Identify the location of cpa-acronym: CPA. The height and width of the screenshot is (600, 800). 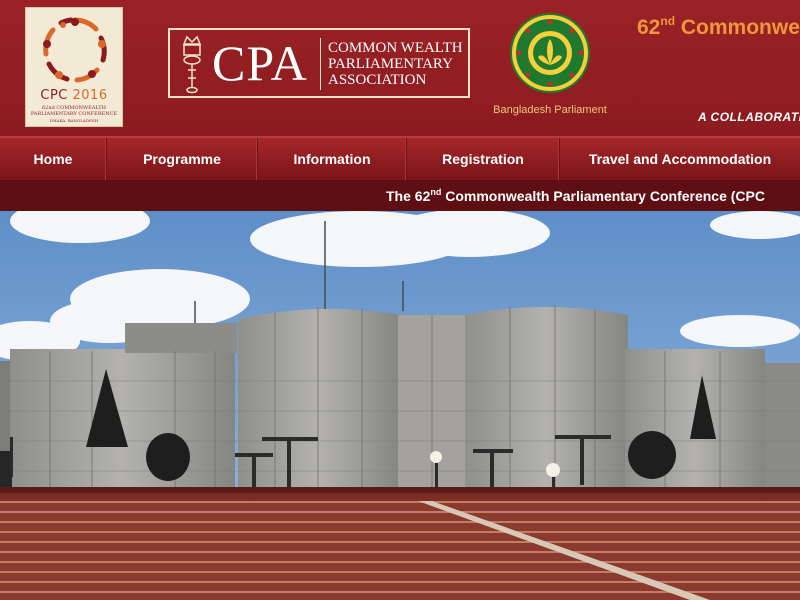
(260, 63).